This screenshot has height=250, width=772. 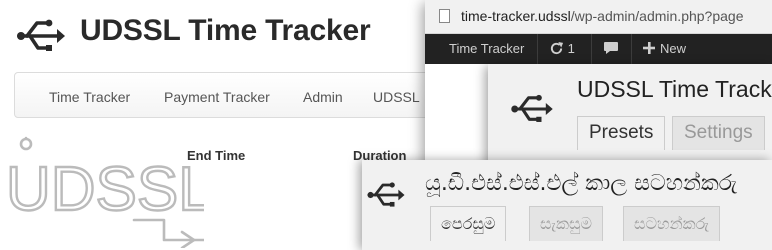 I want to click on wp-admin-bar: Time Tracker 1 New, so click(x=598, y=49).